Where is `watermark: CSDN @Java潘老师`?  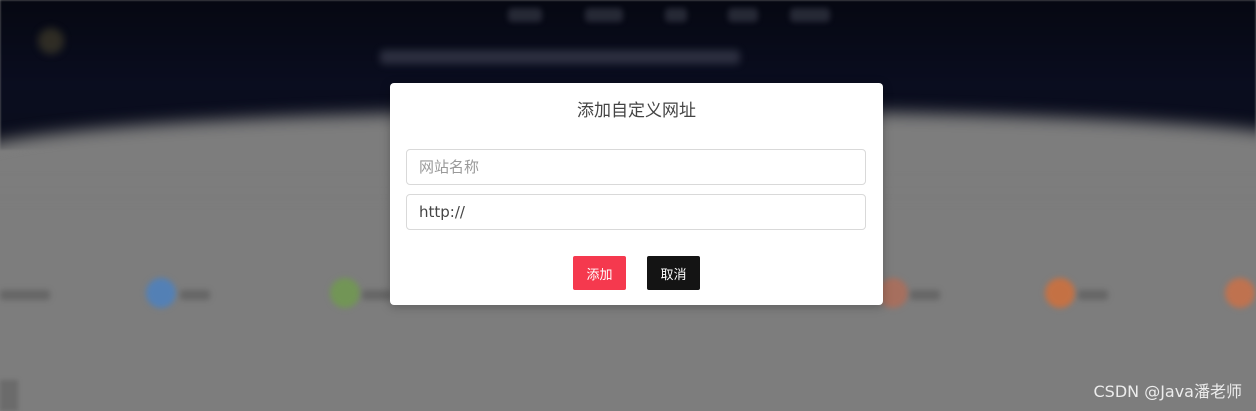 watermark: CSDN @Java潘老师 is located at coordinates (1167, 391).